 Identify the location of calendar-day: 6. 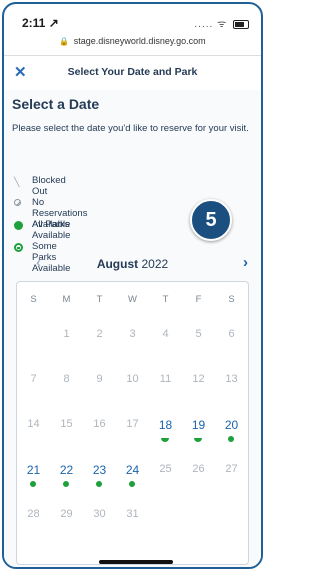
(231, 341).